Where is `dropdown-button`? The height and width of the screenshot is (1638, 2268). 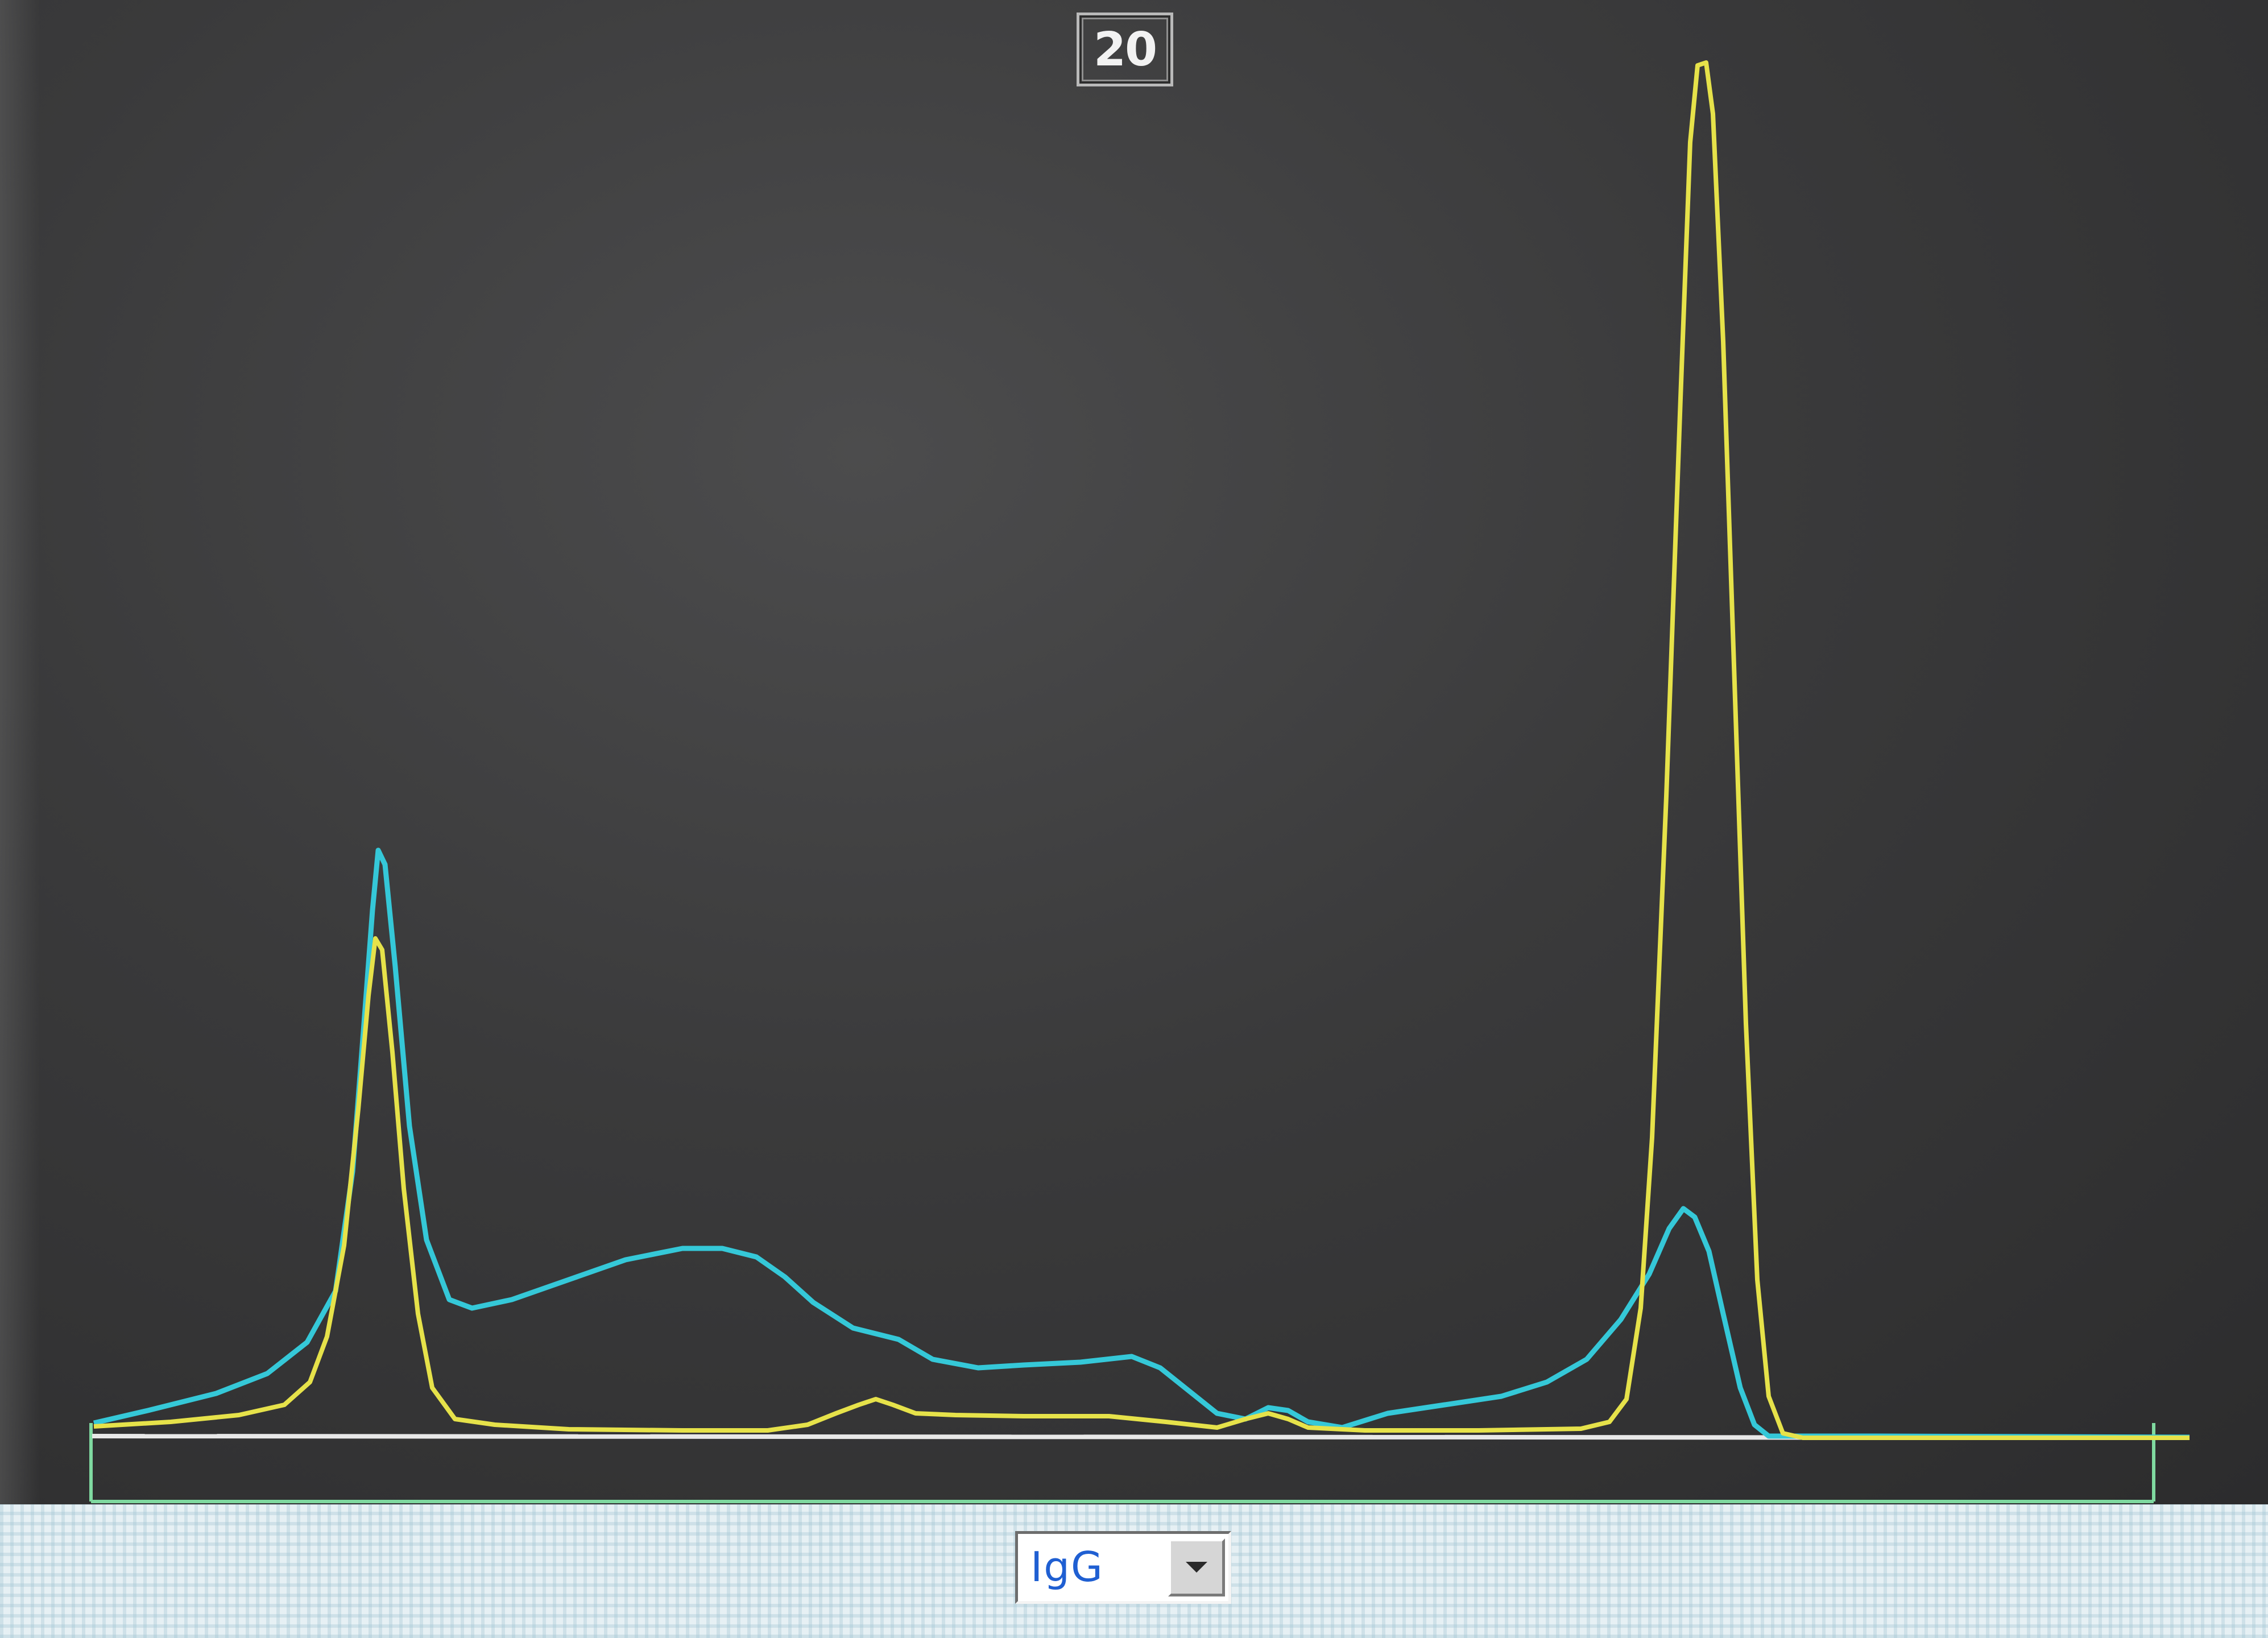 dropdown-button is located at coordinates (1196, 1567).